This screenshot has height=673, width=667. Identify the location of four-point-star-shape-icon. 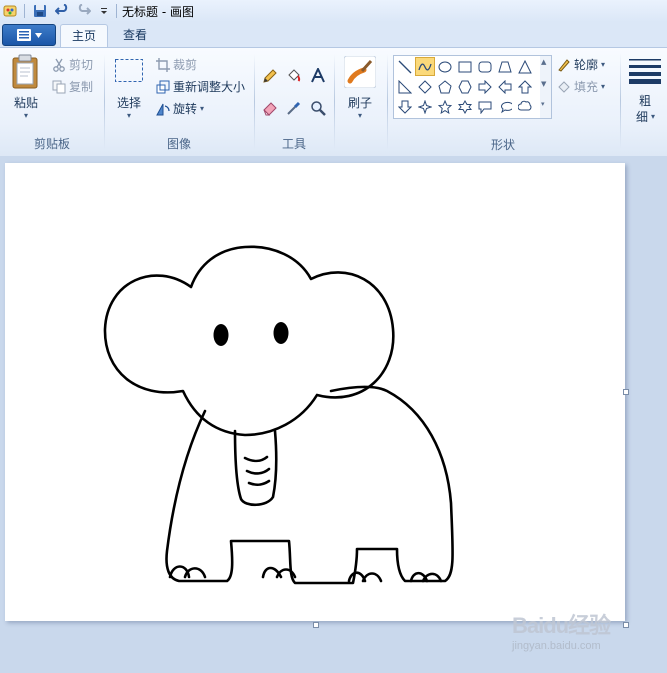
(425, 106).